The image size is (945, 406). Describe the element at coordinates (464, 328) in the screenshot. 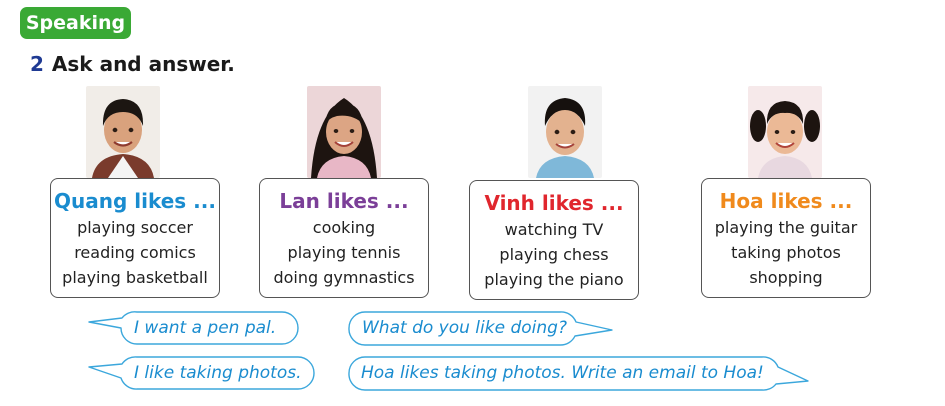

I see `speech-bubble-2: What do you like doing?` at that location.